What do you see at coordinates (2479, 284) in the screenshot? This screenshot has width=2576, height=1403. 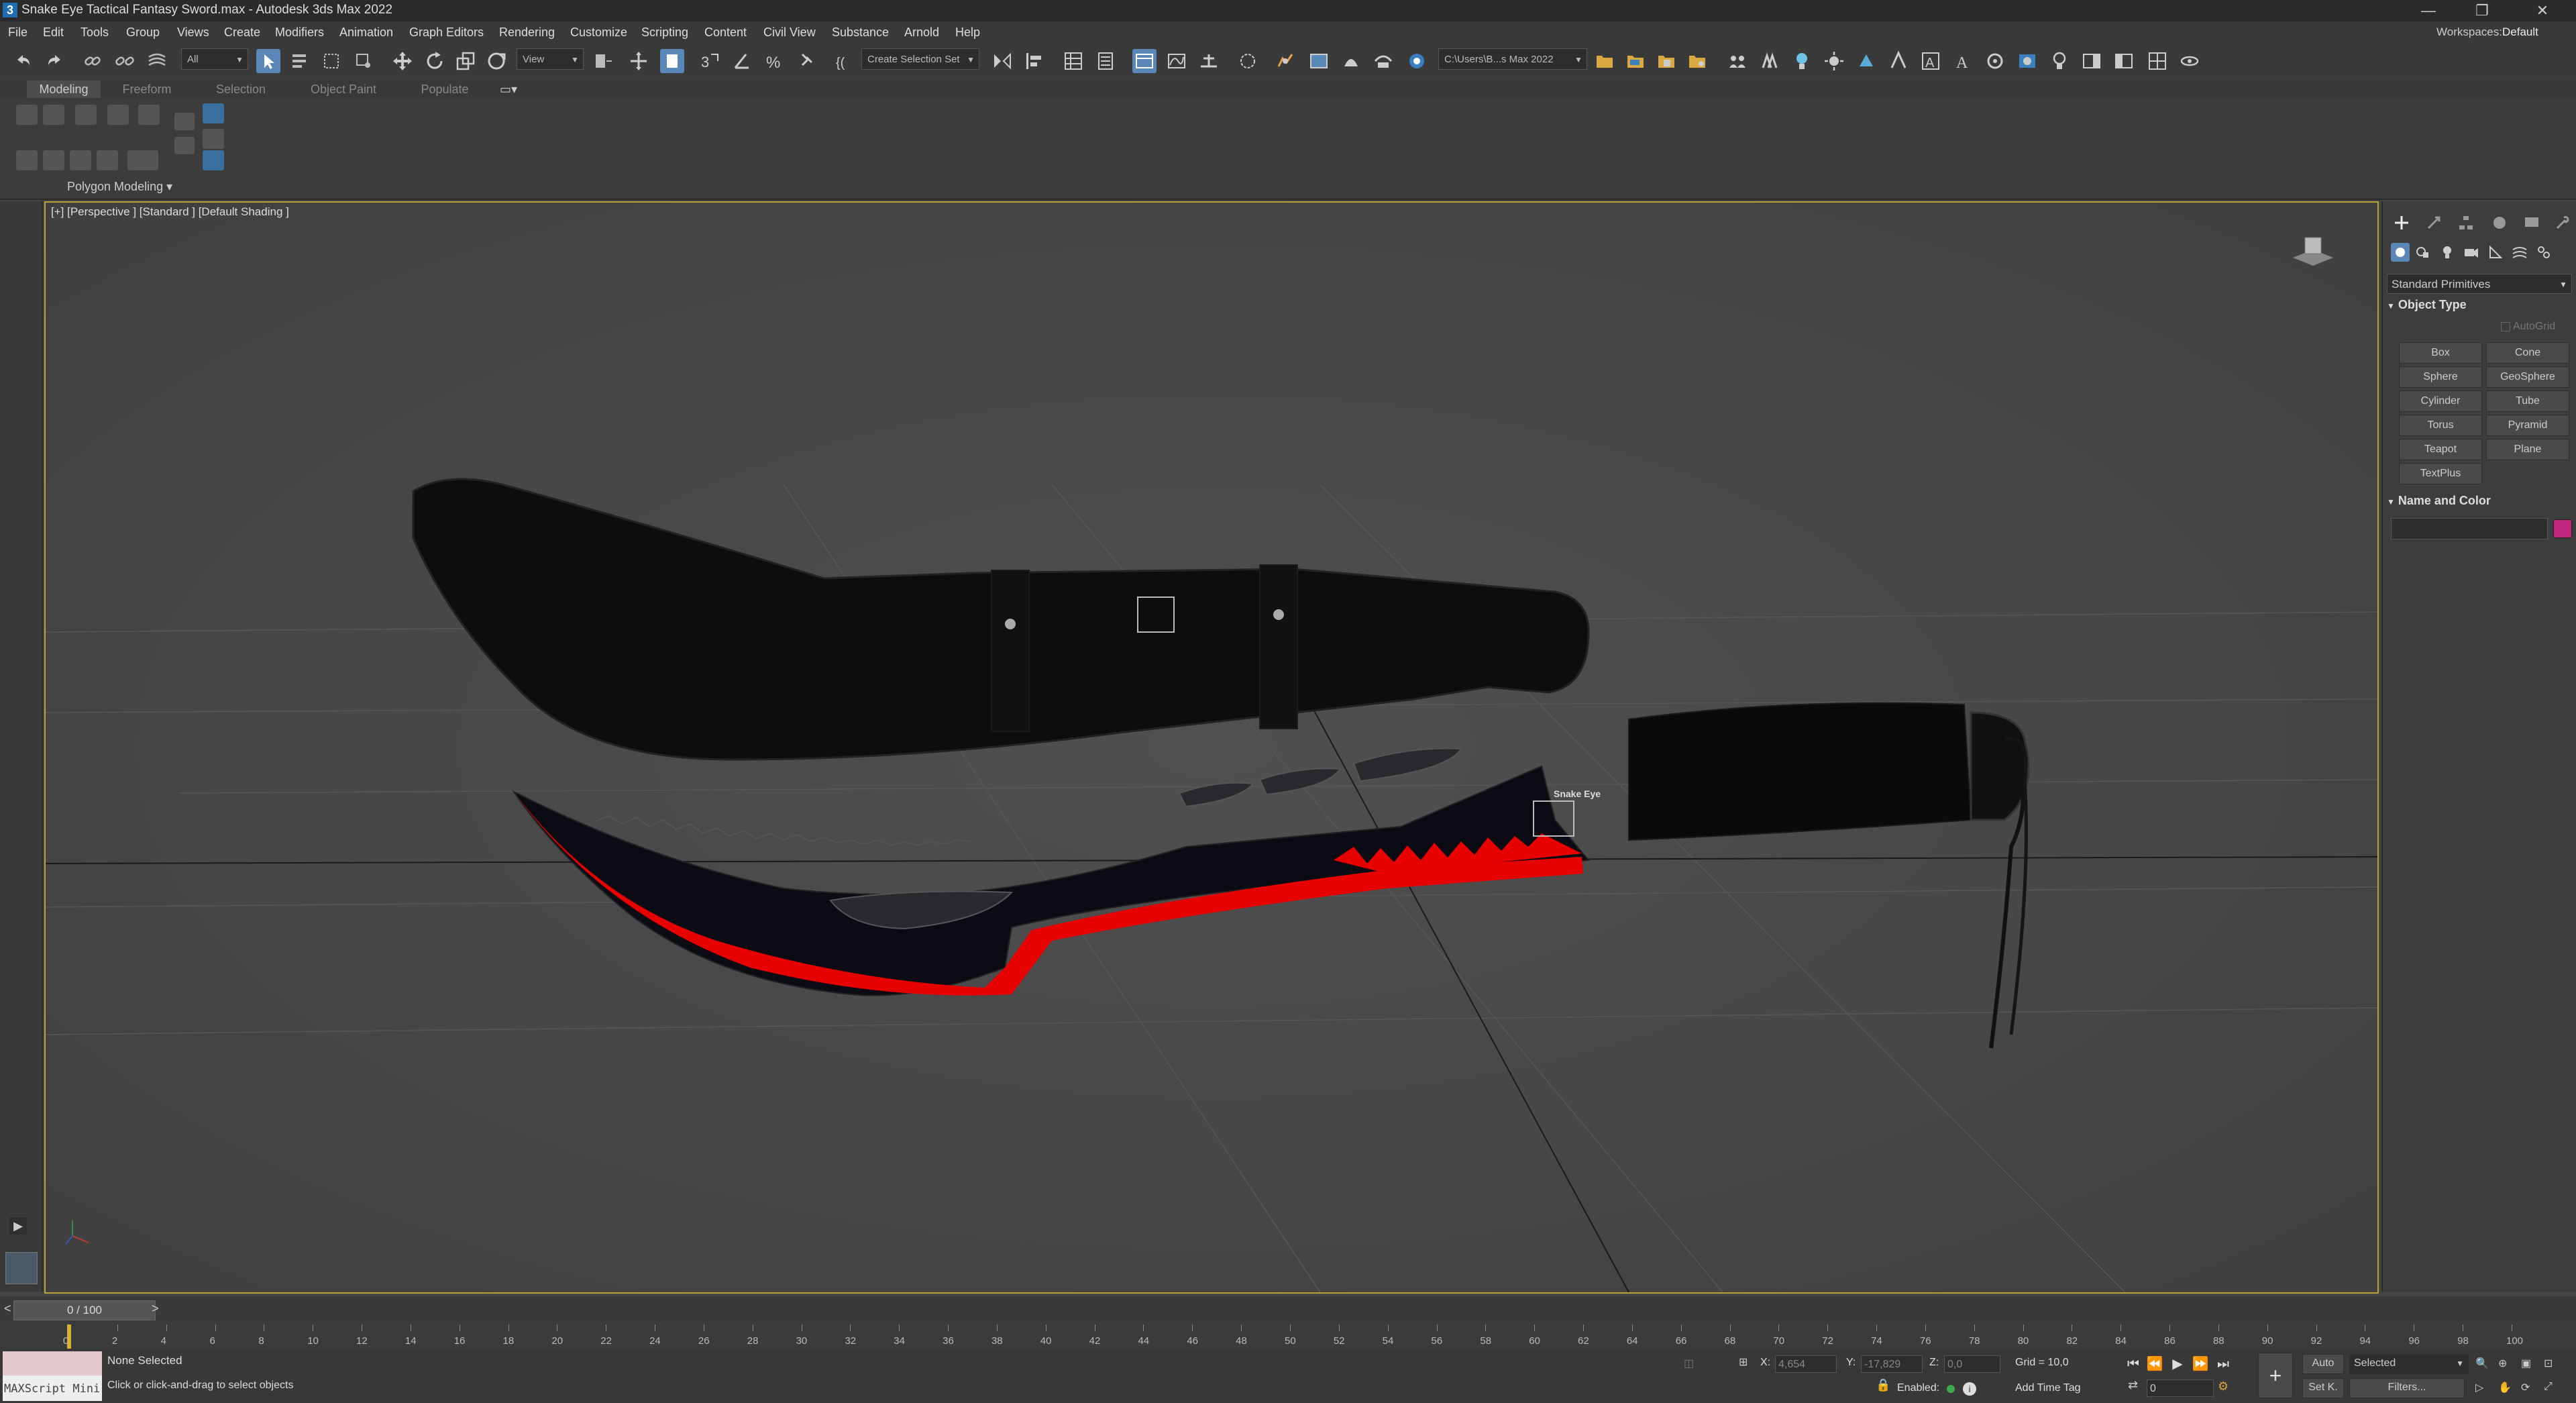 I see `primitive-category-dropdown: Standard Primitives ▼` at bounding box center [2479, 284].